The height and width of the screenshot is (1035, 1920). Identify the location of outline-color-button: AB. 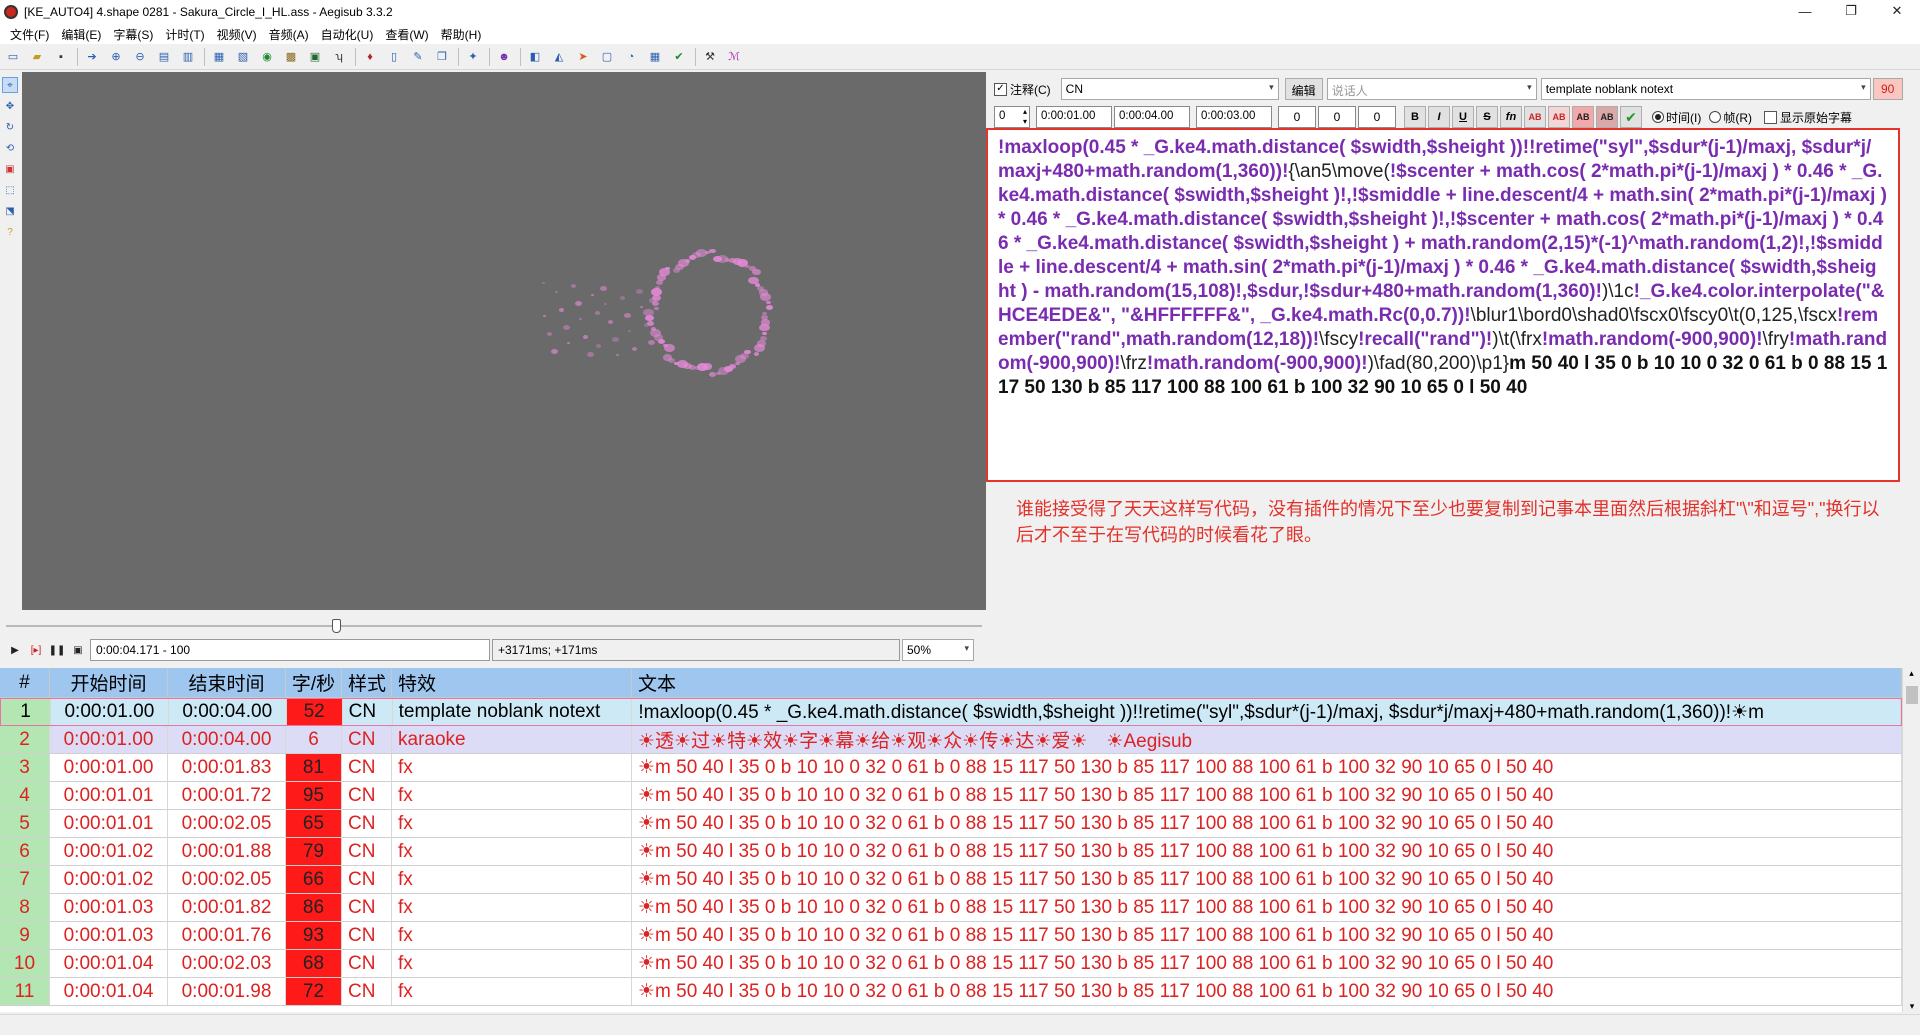
(1583, 117).